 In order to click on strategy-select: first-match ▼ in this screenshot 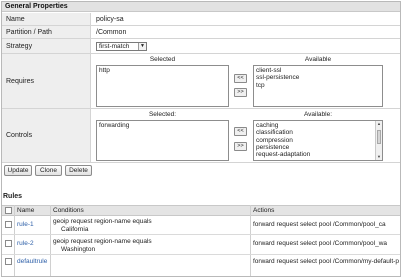, I will do `click(121, 46)`.